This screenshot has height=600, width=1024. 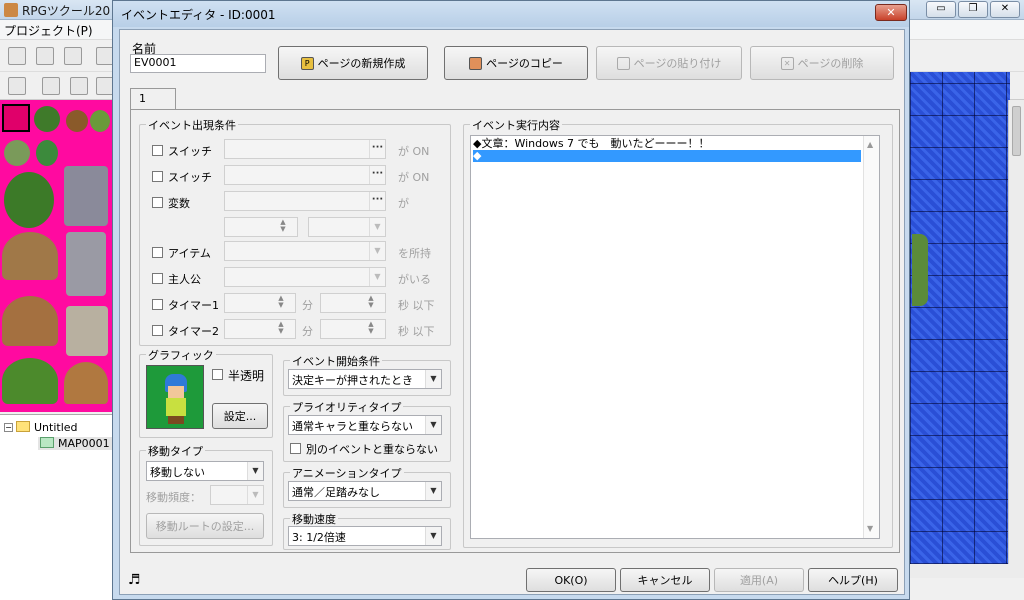 What do you see at coordinates (87, 331) in the screenshot?
I see `ruins-tile-icon` at bounding box center [87, 331].